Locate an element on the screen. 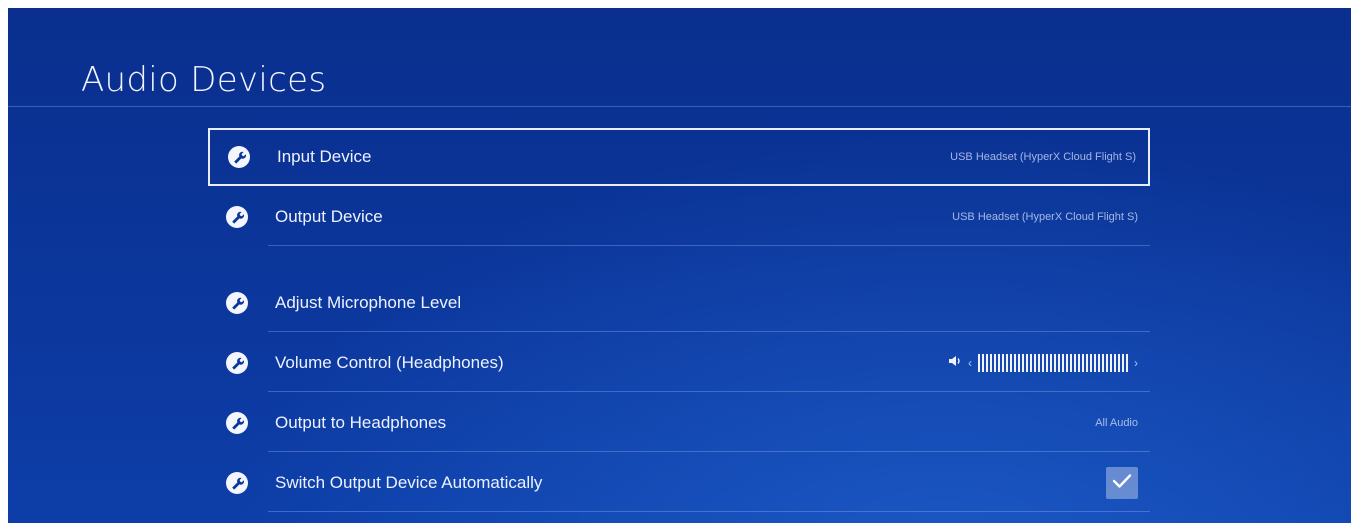 The image size is (1351, 523). setting-label: Output Device is located at coordinates (329, 216).